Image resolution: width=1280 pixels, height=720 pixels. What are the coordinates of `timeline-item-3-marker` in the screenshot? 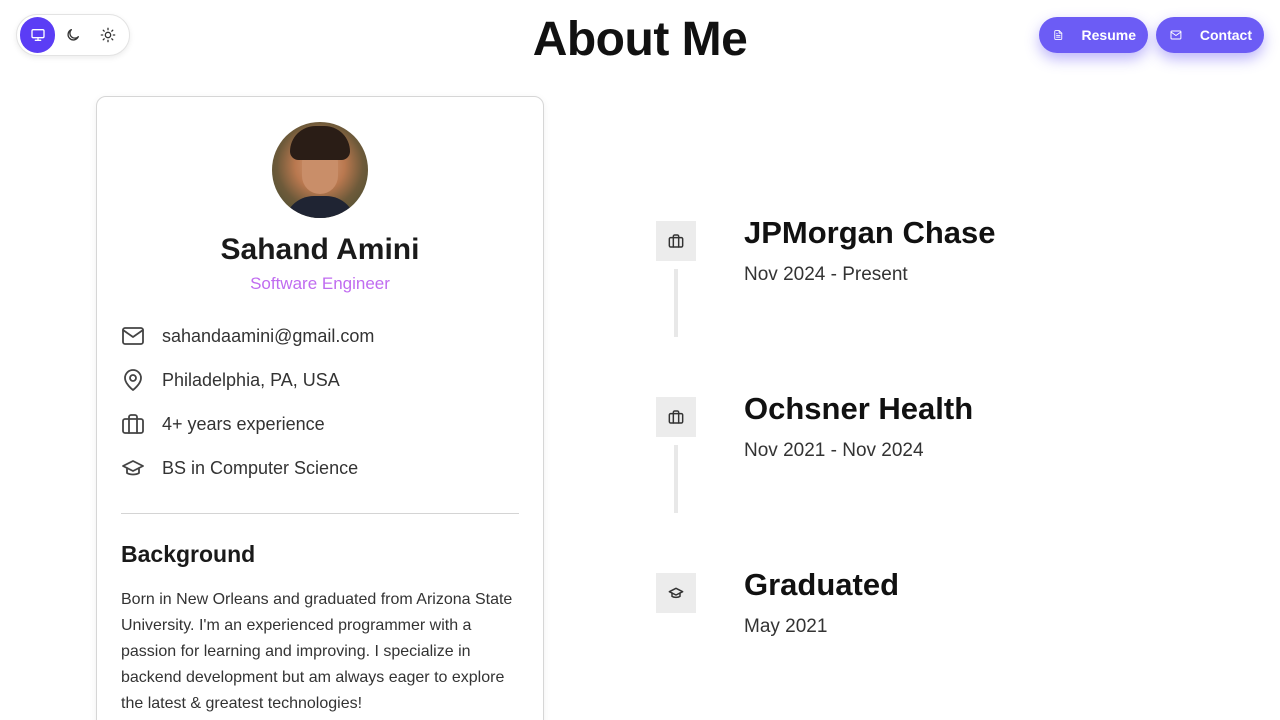 It's located at (676, 593).